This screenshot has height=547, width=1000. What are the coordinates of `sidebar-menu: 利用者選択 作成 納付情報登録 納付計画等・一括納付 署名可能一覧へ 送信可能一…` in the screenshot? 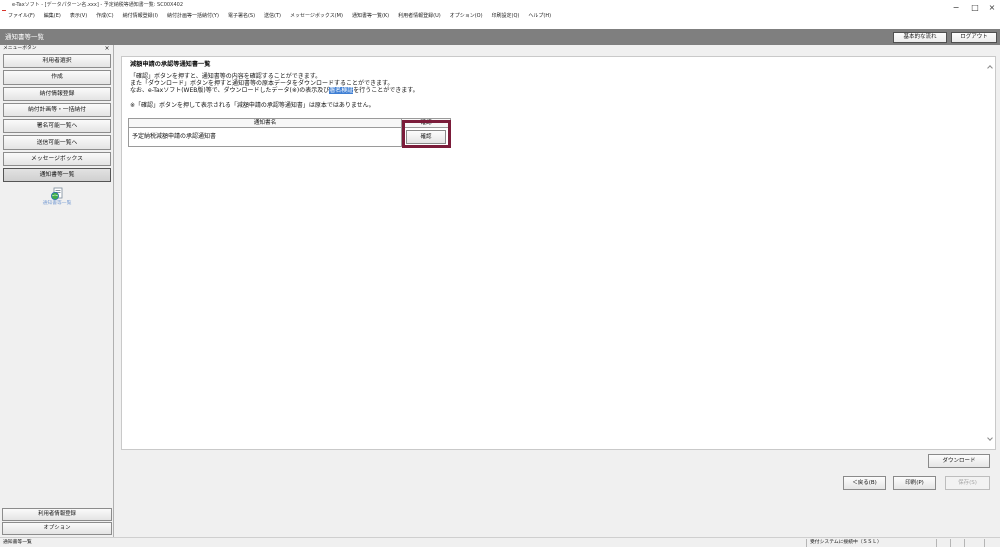 It's located at (57, 118).